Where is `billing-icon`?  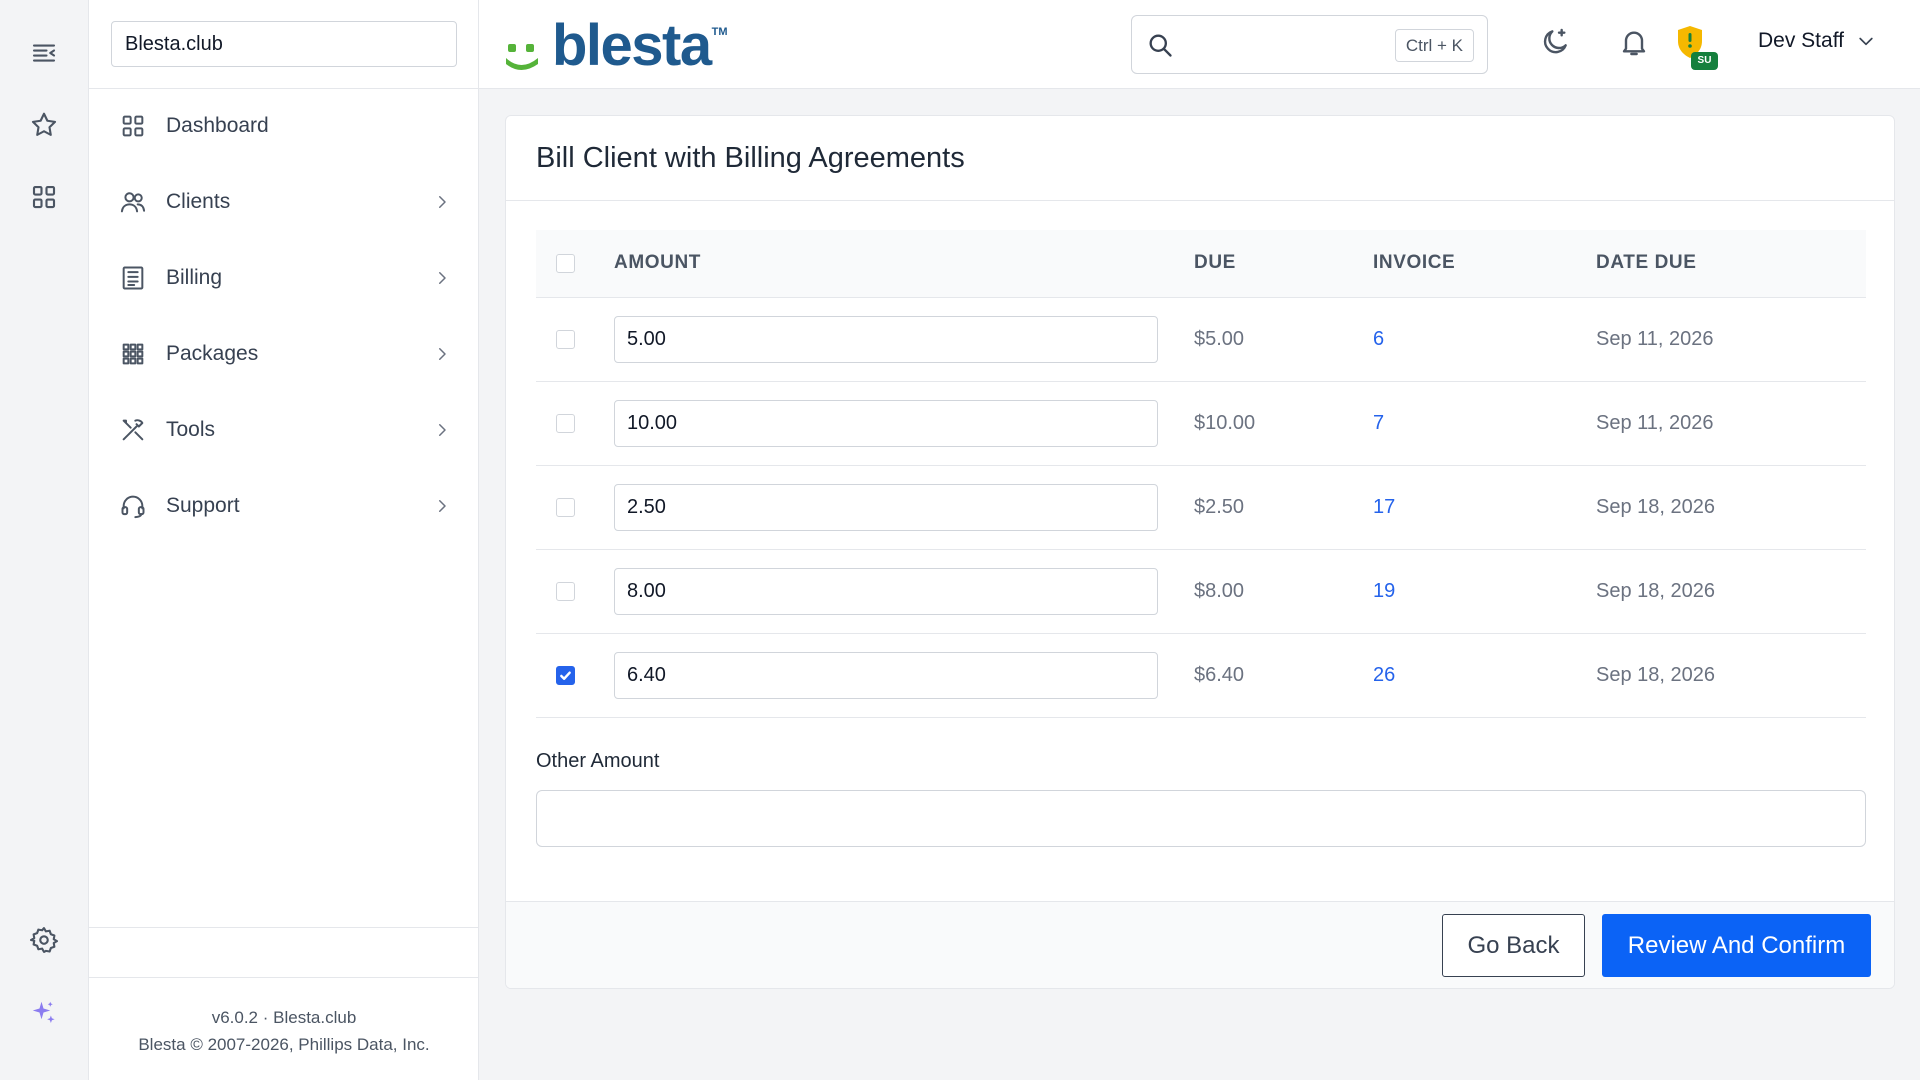
billing-icon is located at coordinates (133, 278).